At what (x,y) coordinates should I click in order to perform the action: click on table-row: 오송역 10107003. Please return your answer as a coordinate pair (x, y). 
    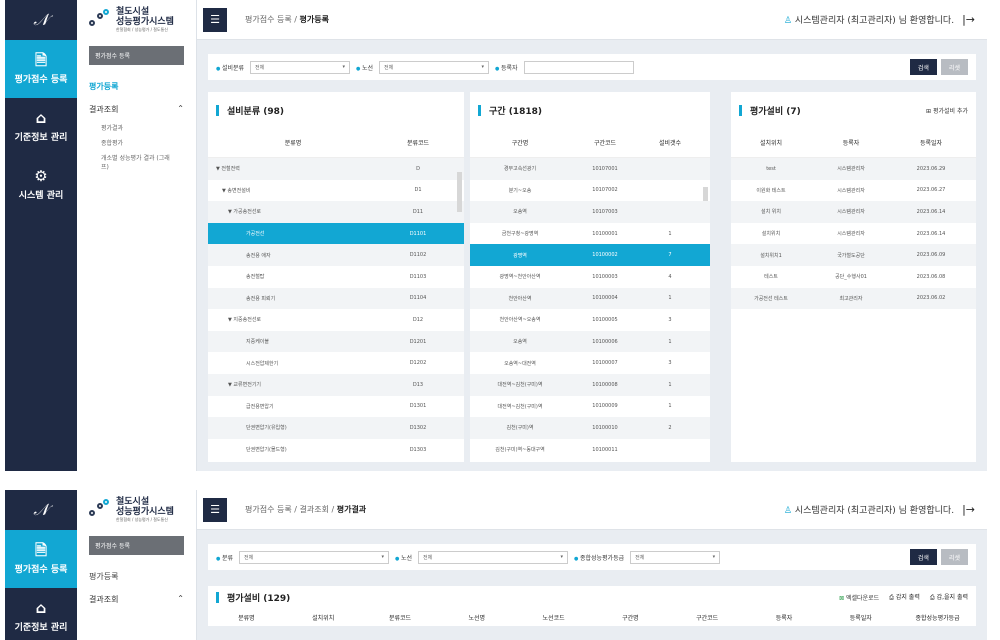
    Looking at the image, I should click on (590, 212).